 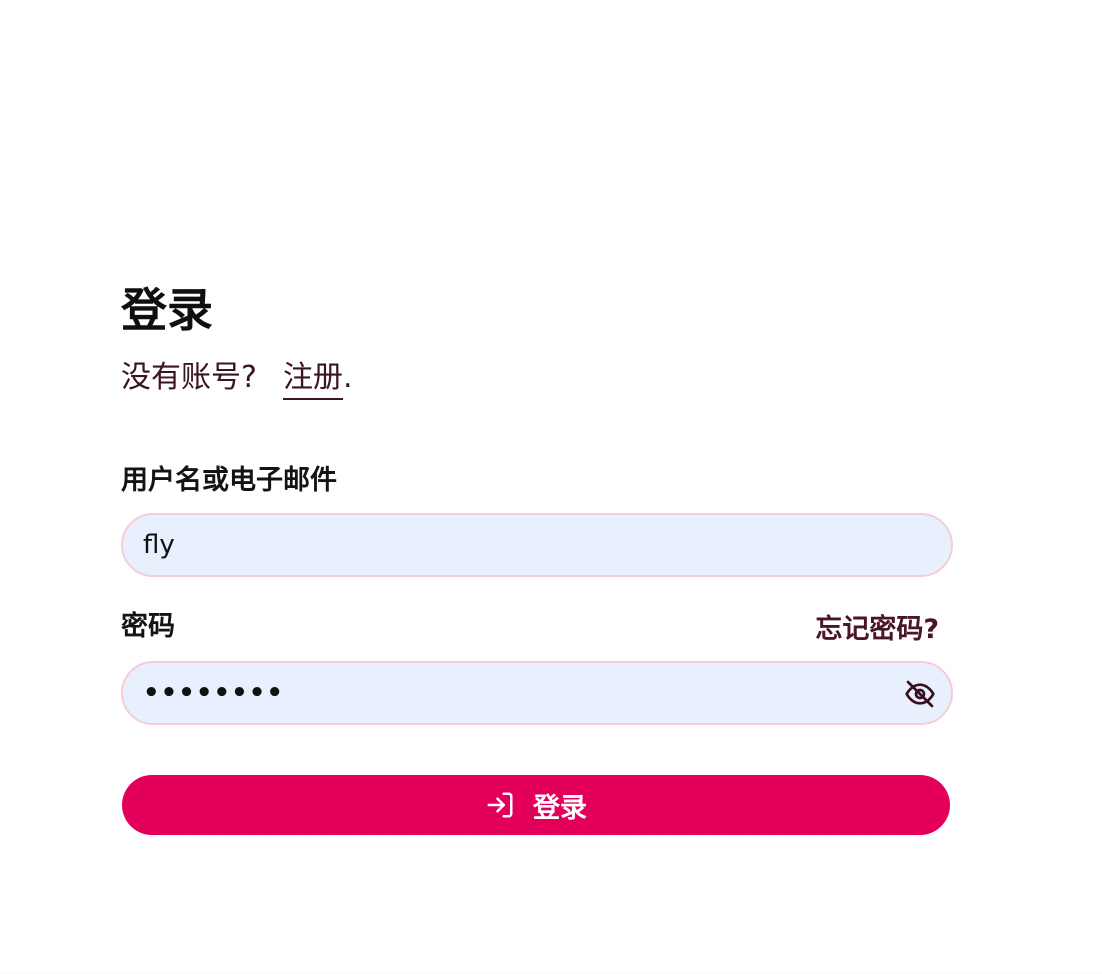 I want to click on password-label-row: 密码 忘记密码?, so click(x=537, y=626).